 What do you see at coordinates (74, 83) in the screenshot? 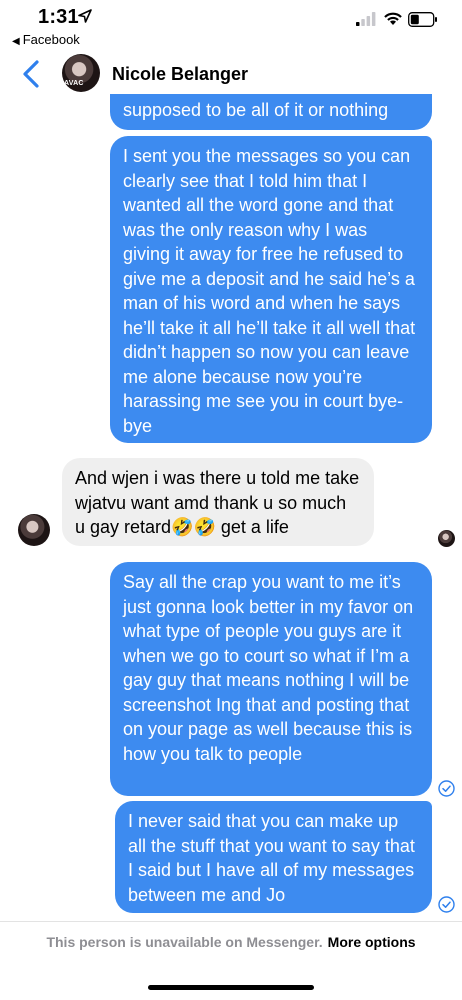
I see `avatar-tag: AVAC` at bounding box center [74, 83].